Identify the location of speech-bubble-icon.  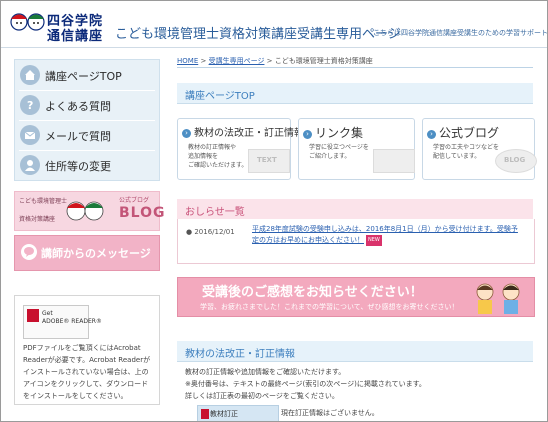
(29, 252).